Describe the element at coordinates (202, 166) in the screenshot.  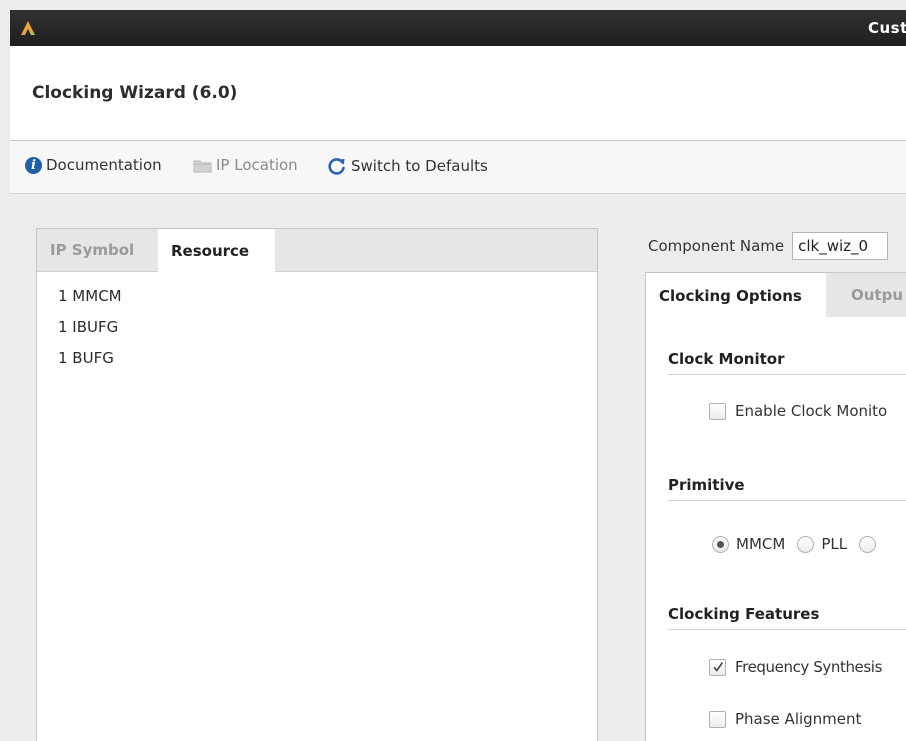
I see `folder-icon` at that location.